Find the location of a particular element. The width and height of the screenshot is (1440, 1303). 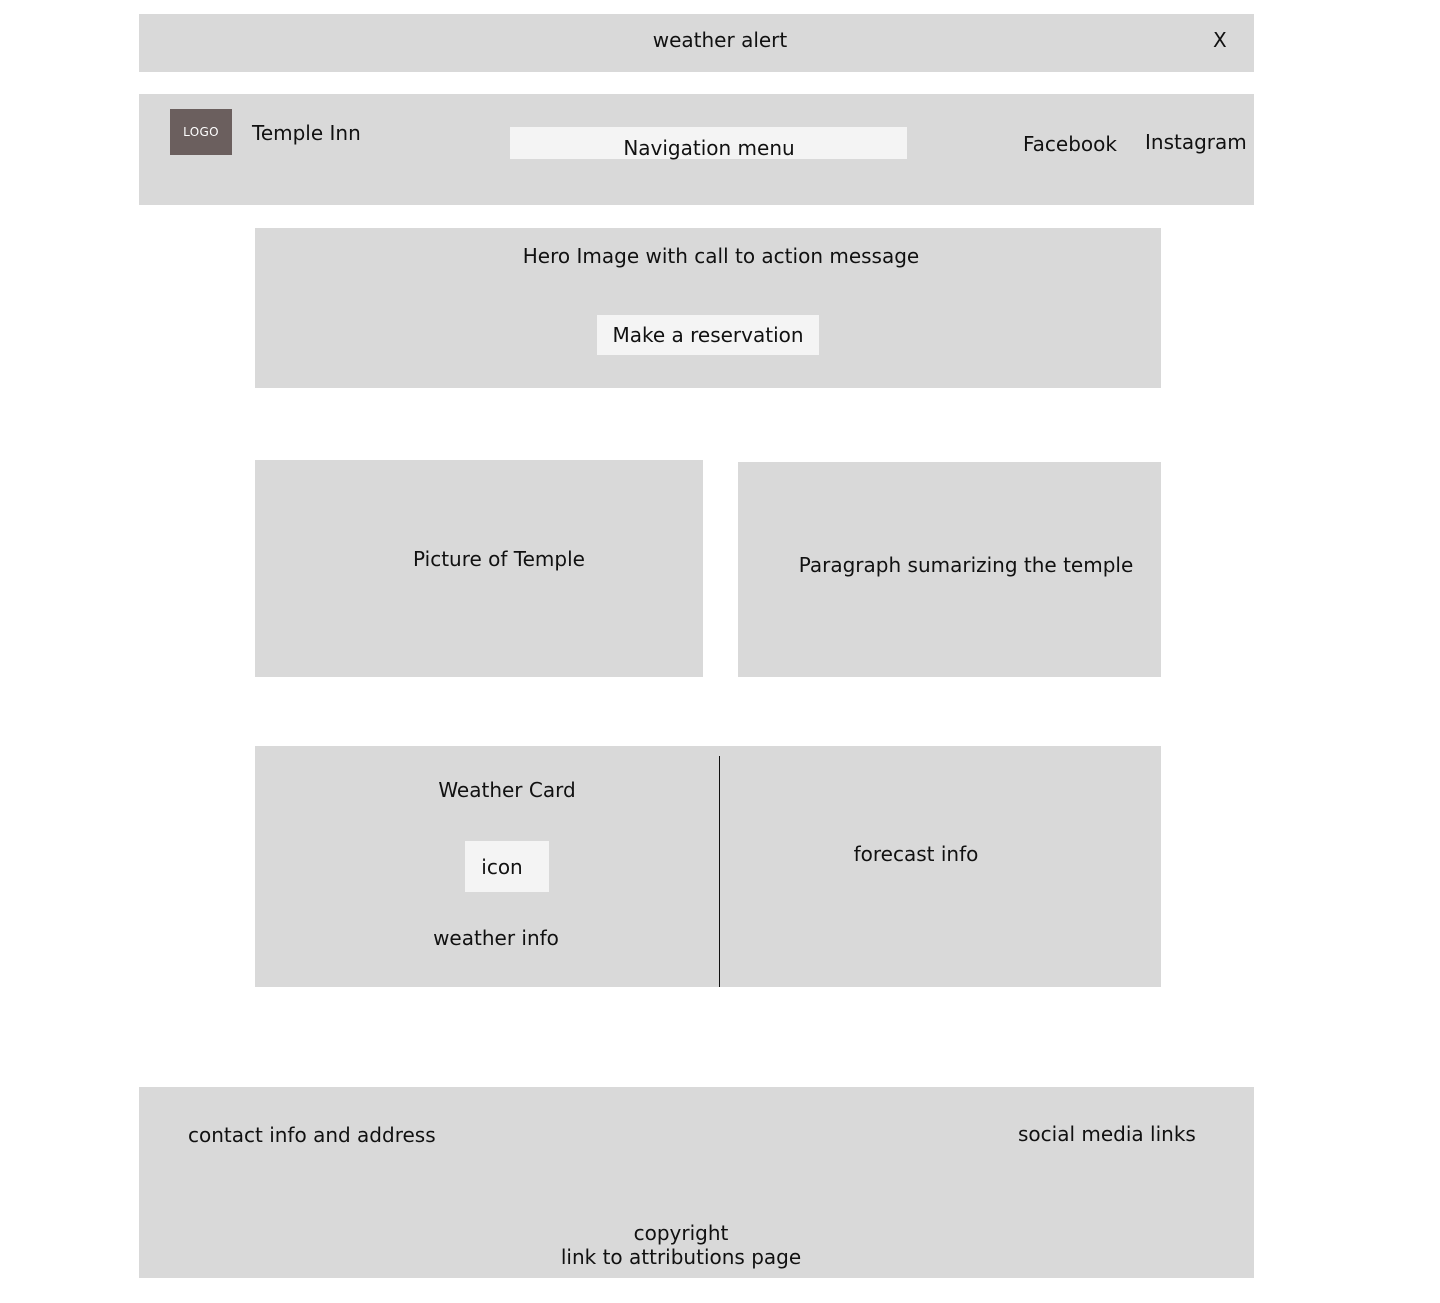

weather-card-title: Weather Card is located at coordinates (507, 790).